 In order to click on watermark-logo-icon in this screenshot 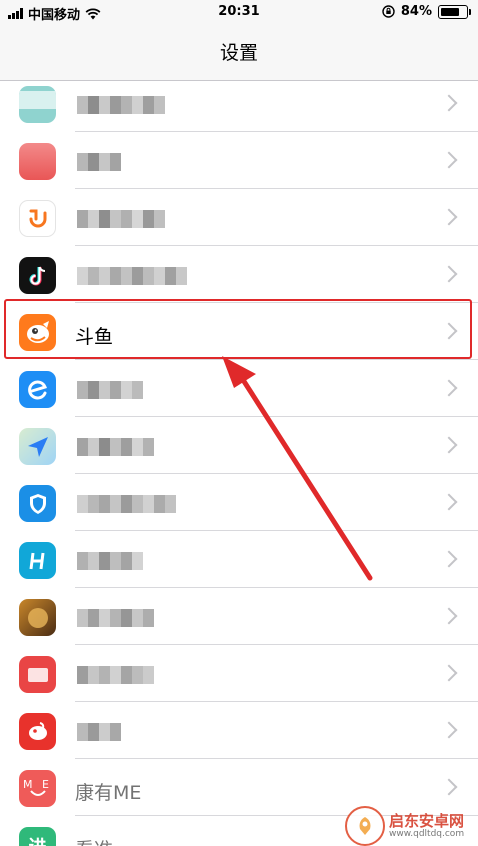, I will do `click(365, 826)`.